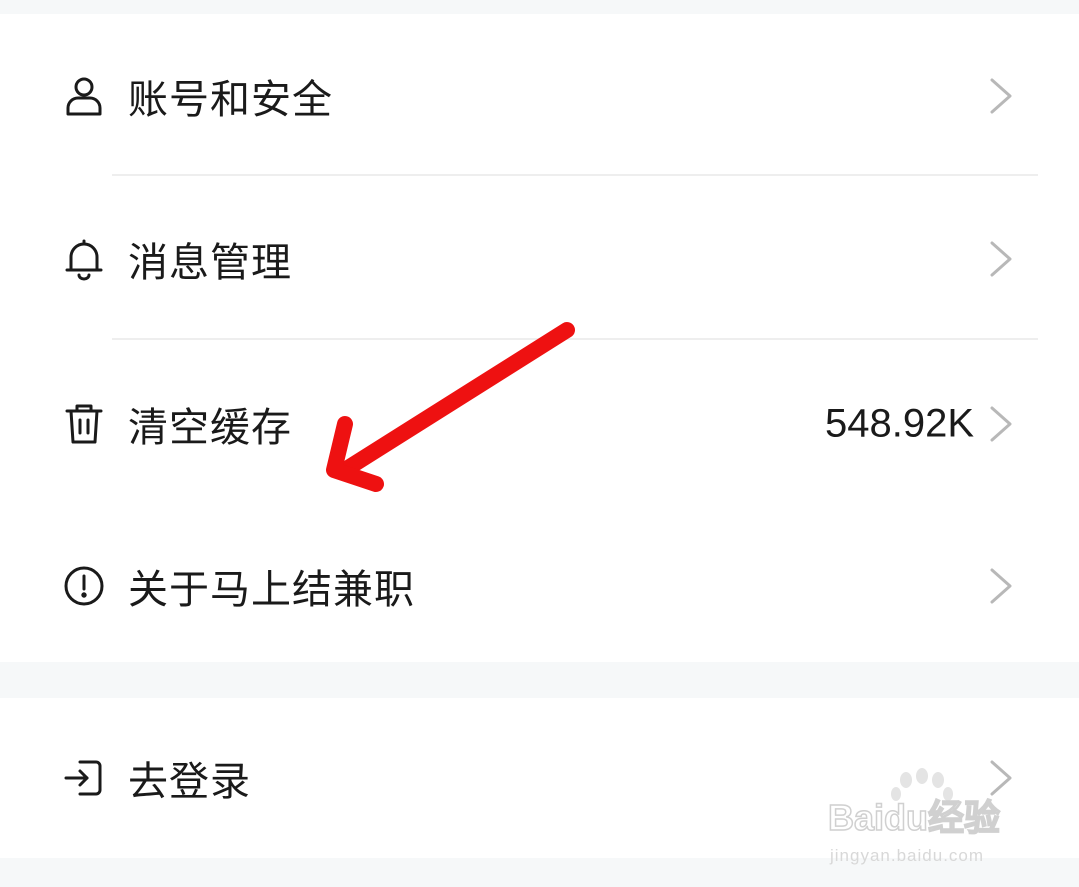 Image resolution: width=1079 pixels, height=887 pixels. I want to click on bell-icon, so click(84, 259).